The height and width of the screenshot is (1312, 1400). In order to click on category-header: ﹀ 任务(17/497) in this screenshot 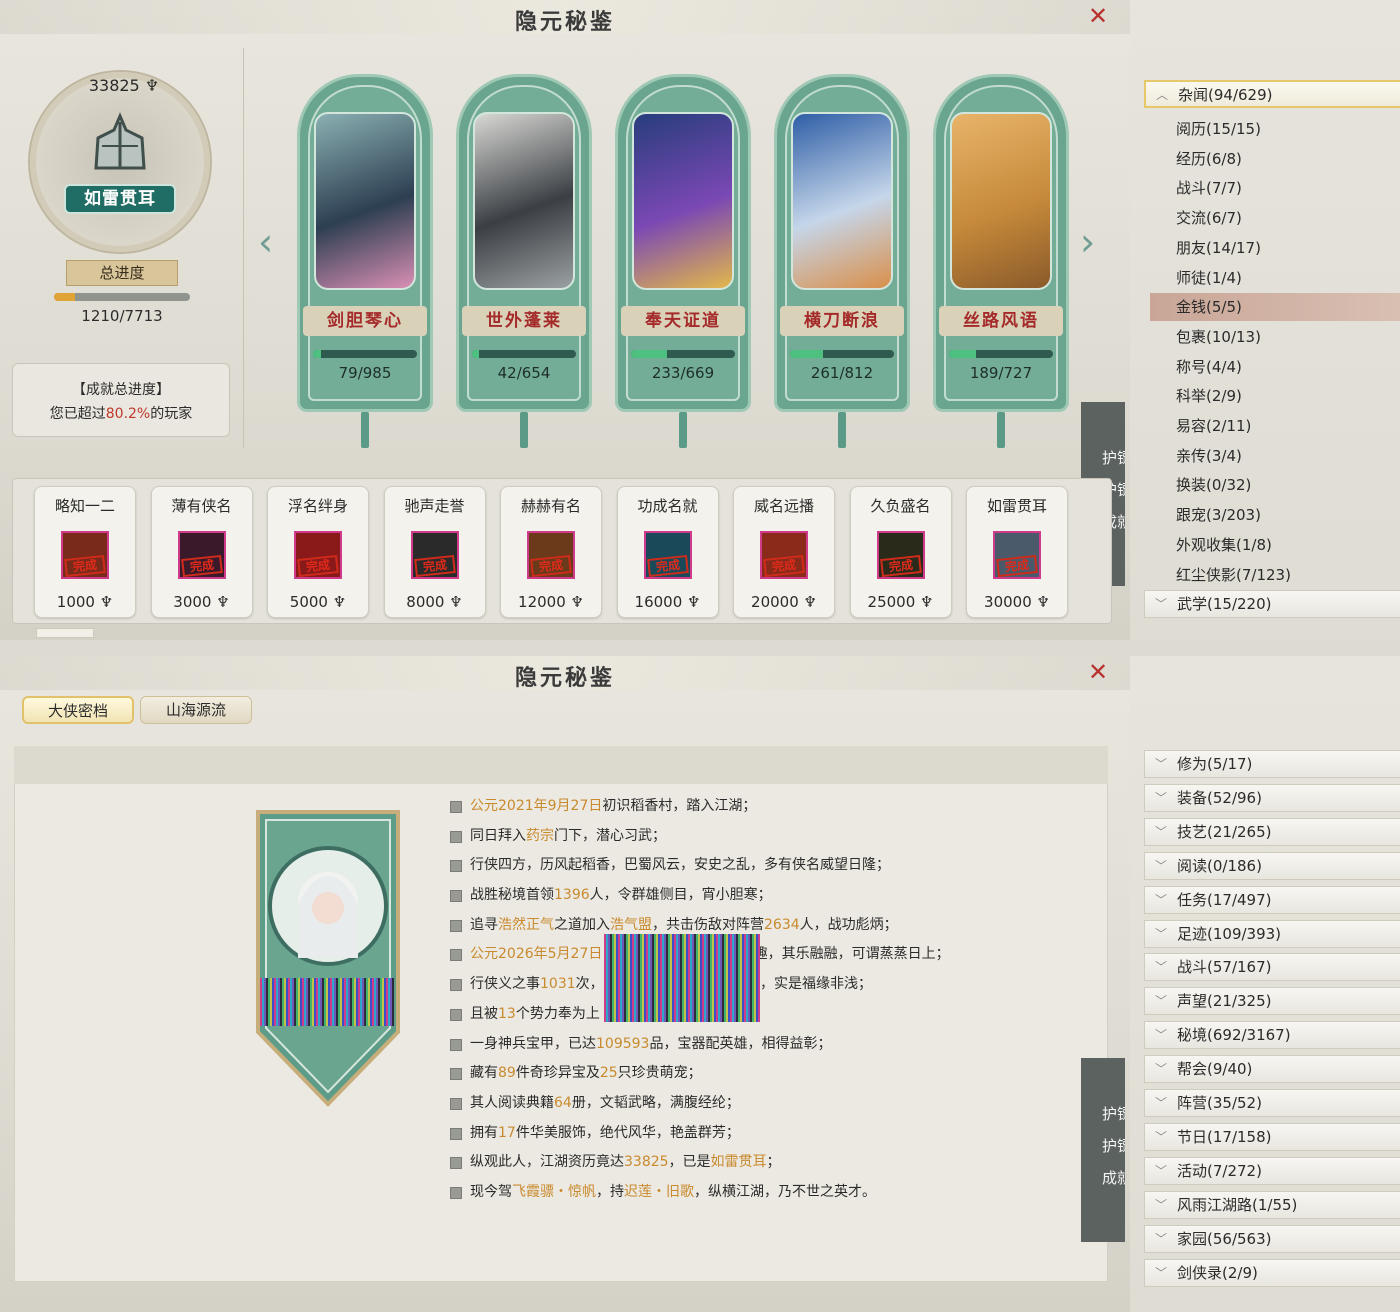, I will do `click(1272, 899)`.